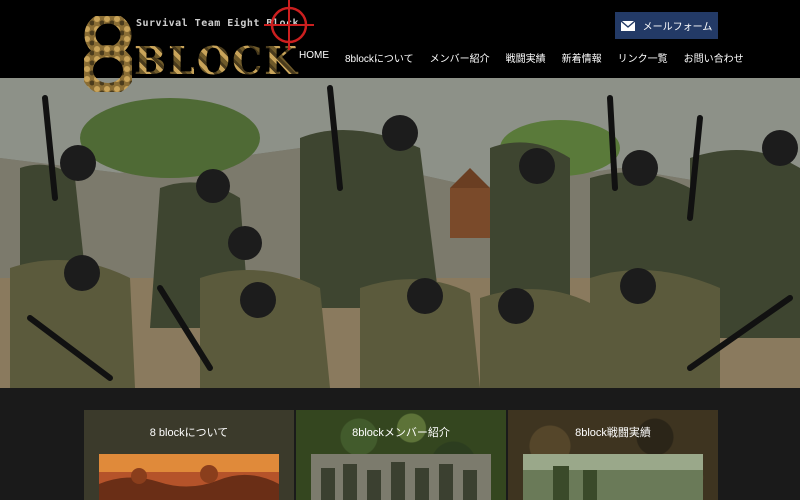  I want to click on card-members-image, so click(401, 477).